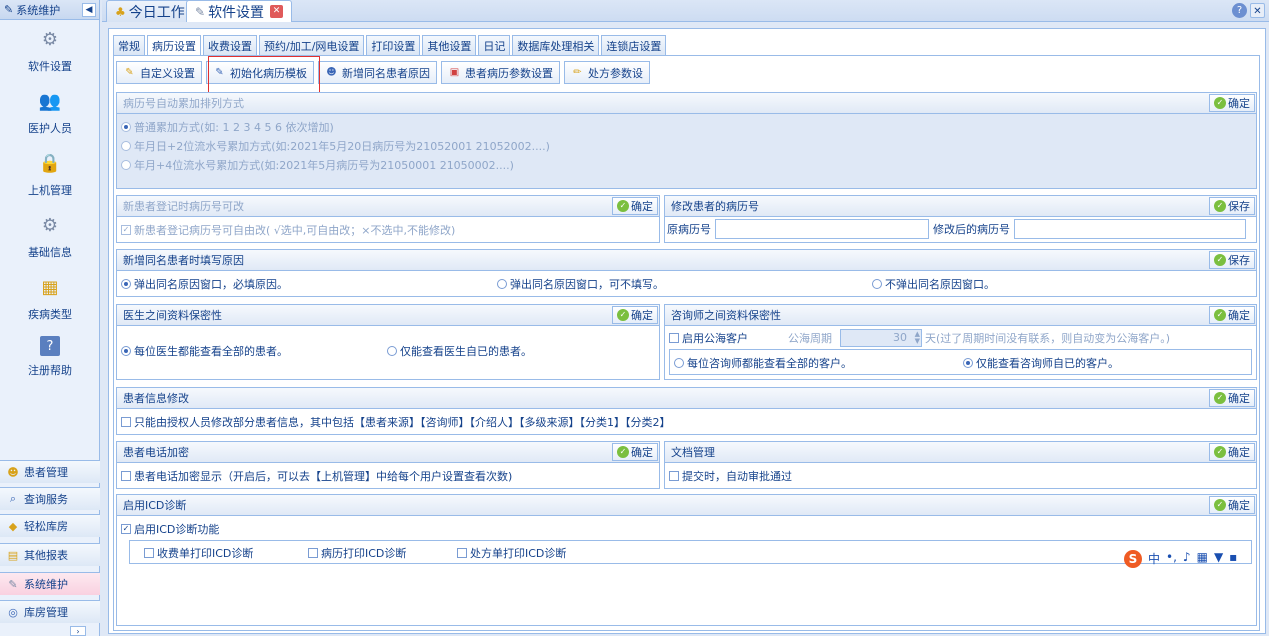  I want to click on button-label: 患者病历参数设置, so click(509, 73).